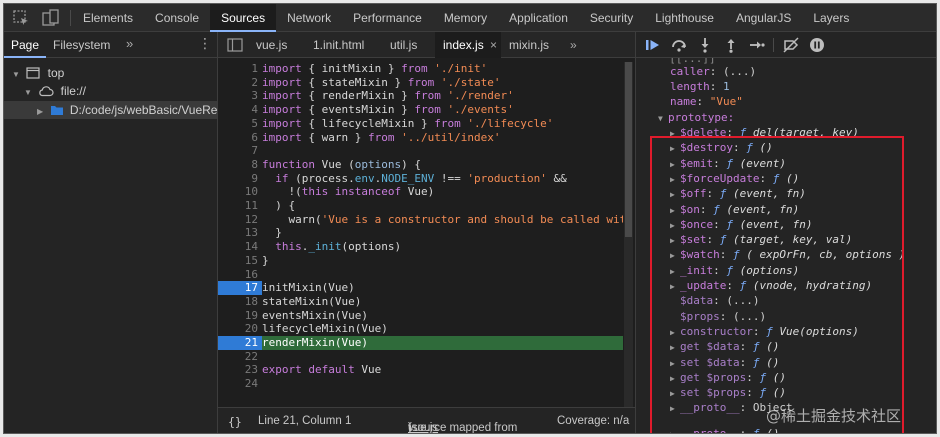  I want to click on tree-item-origin: ▼ file://, so click(55, 91).